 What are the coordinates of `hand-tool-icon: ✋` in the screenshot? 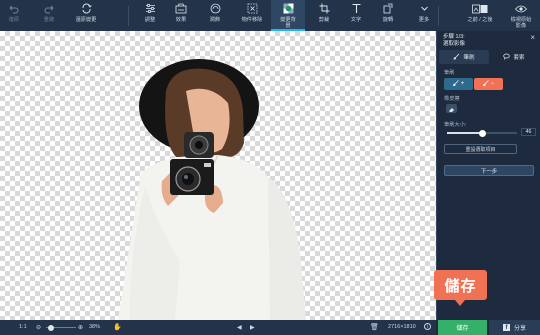 It's located at (117, 327).